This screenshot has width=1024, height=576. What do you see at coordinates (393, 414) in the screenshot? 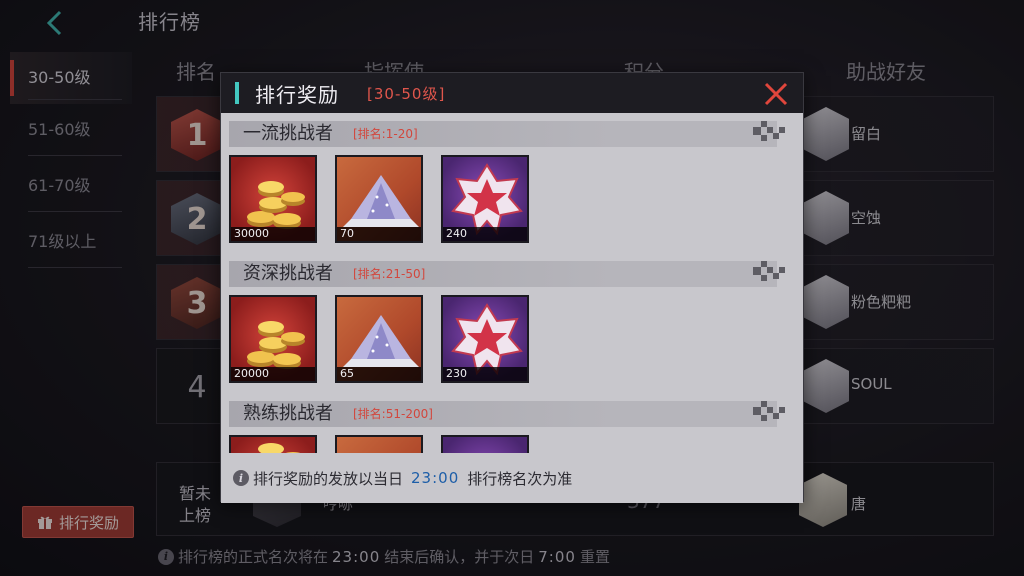
I see `tier-rank-range: [排名:51-200]` at bounding box center [393, 414].